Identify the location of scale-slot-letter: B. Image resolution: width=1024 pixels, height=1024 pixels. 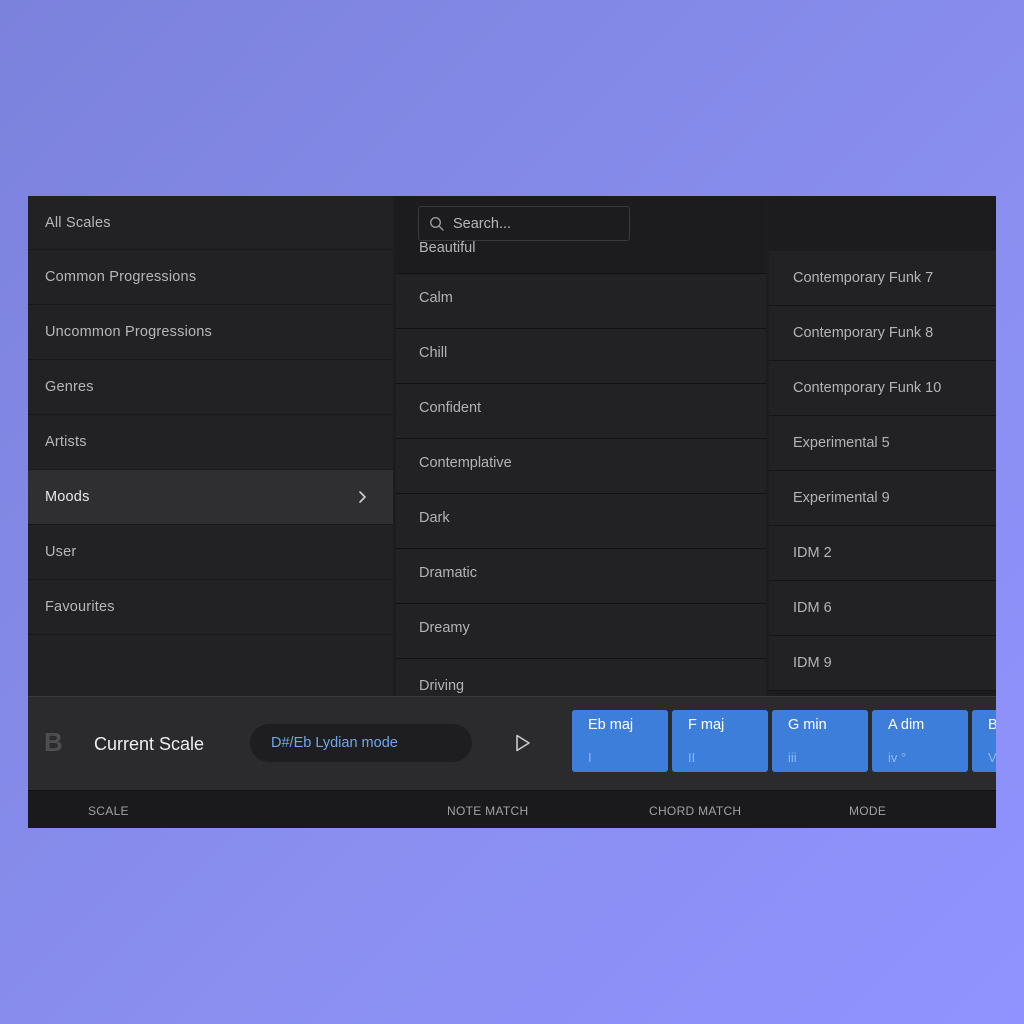
(53, 742).